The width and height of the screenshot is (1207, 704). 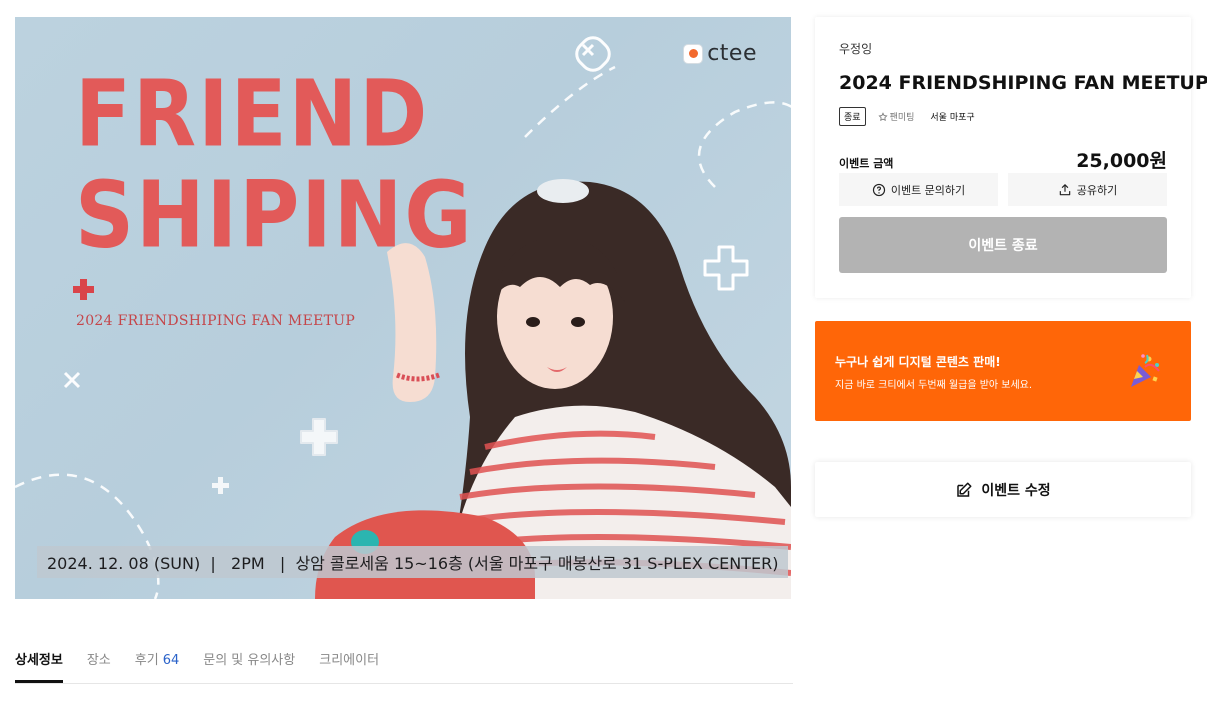 I want to click on edit-event-label: 이벤트 수정, so click(x=1016, y=490).